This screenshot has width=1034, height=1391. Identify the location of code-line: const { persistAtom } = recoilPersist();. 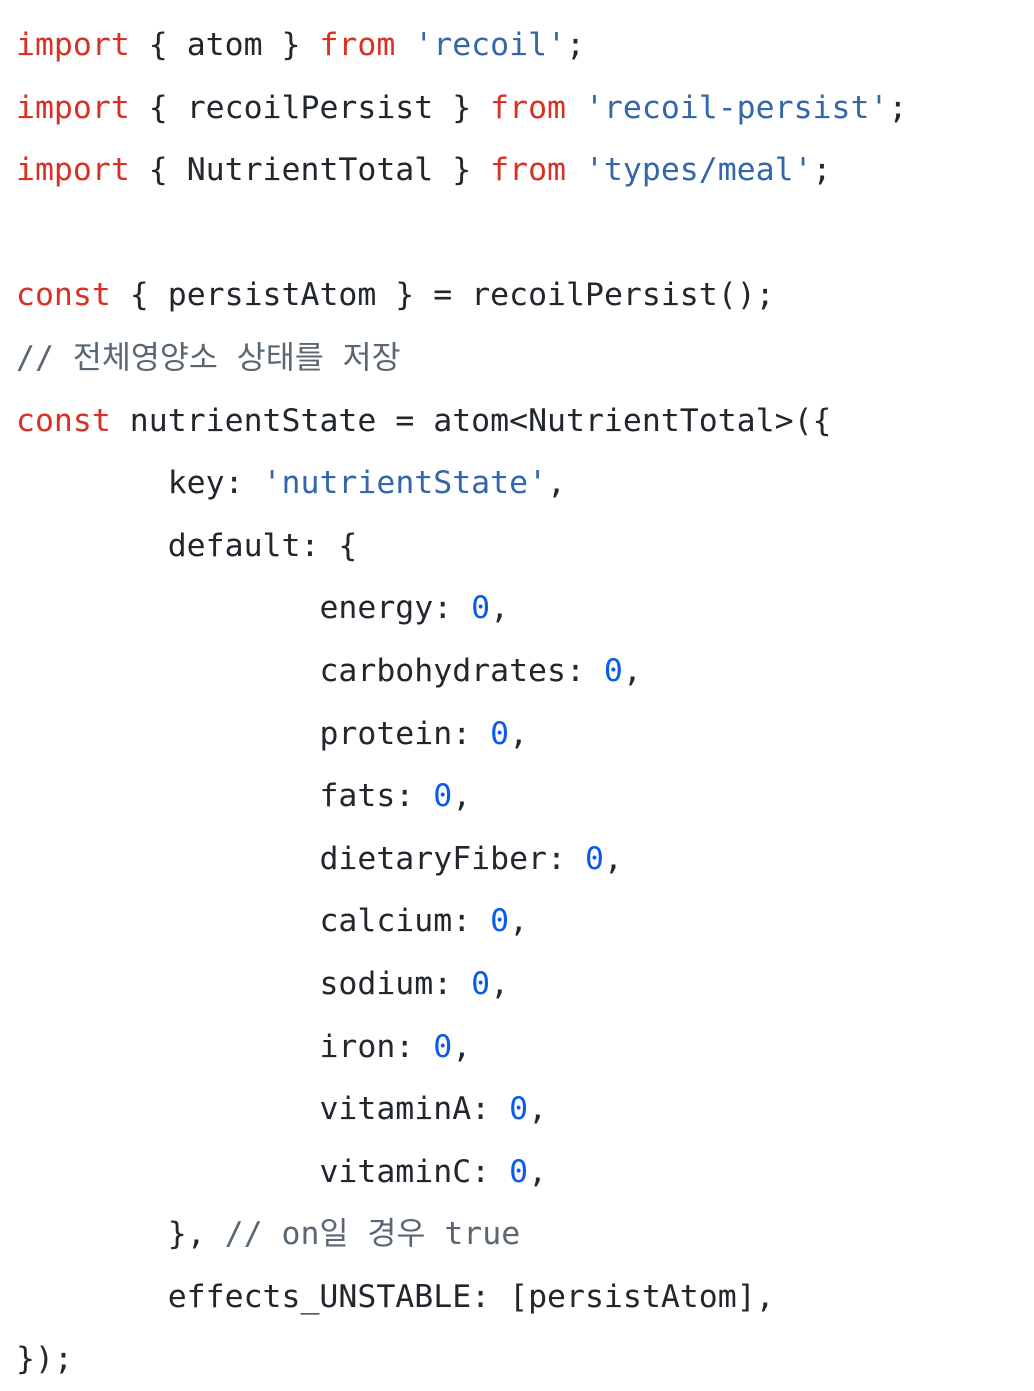
(525, 295).